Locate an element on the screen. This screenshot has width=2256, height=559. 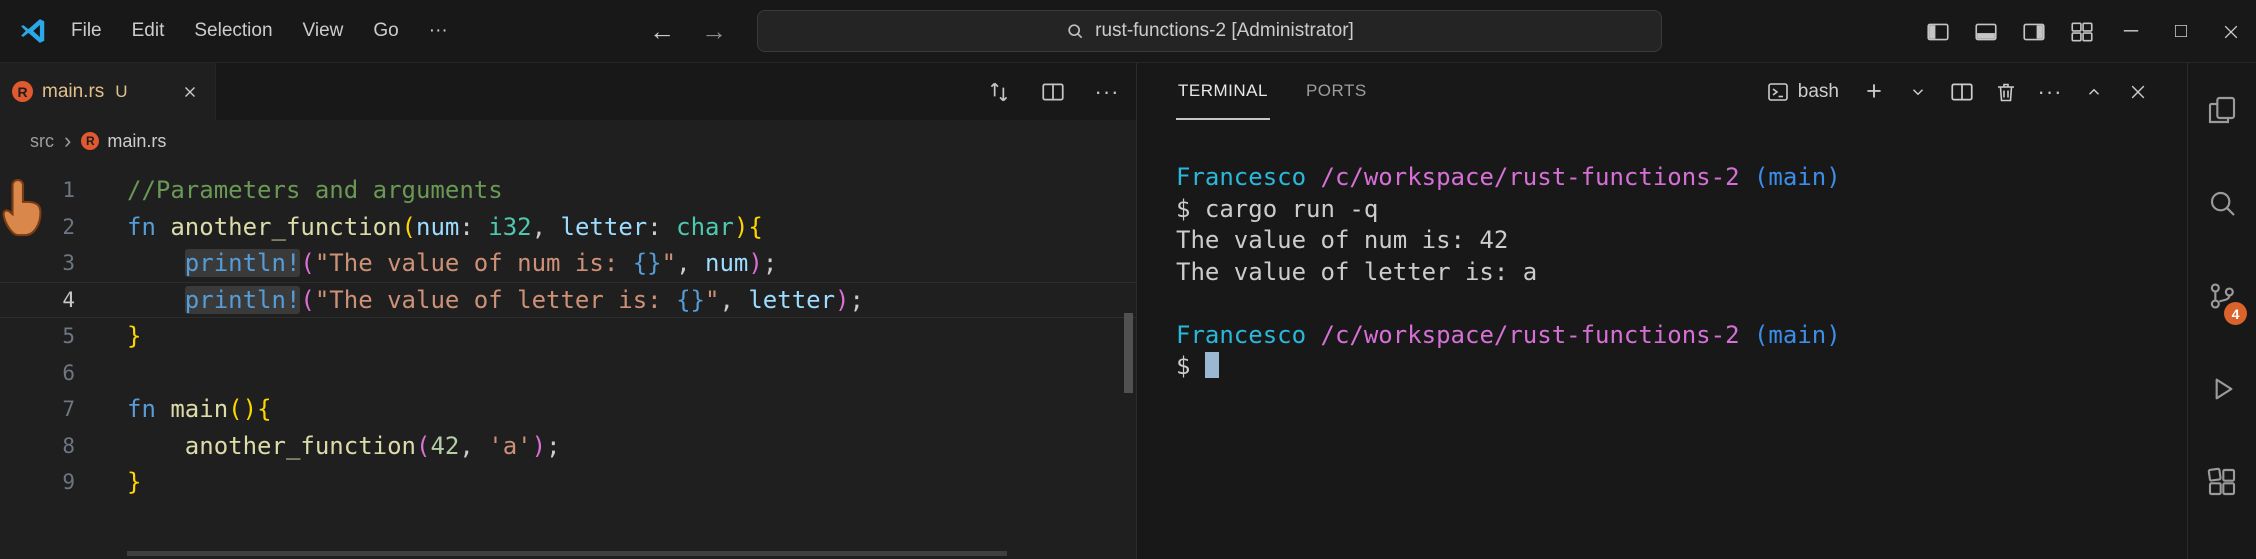
menu-view: View is located at coordinates (323, 31).